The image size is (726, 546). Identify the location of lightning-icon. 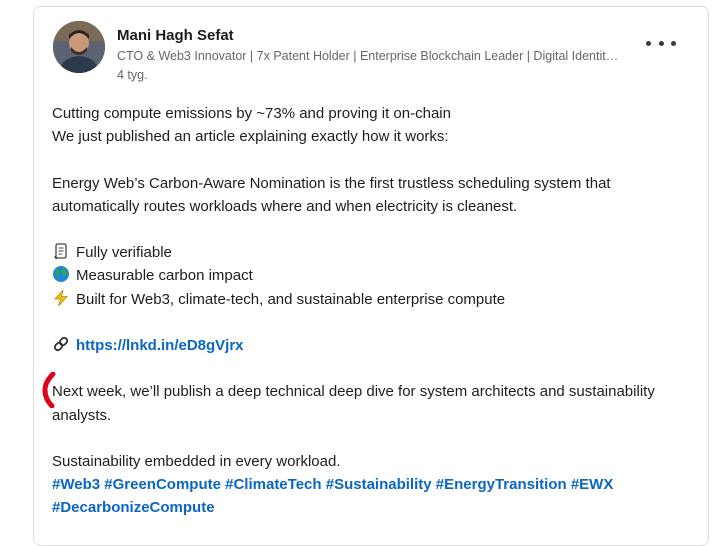
(61, 297).